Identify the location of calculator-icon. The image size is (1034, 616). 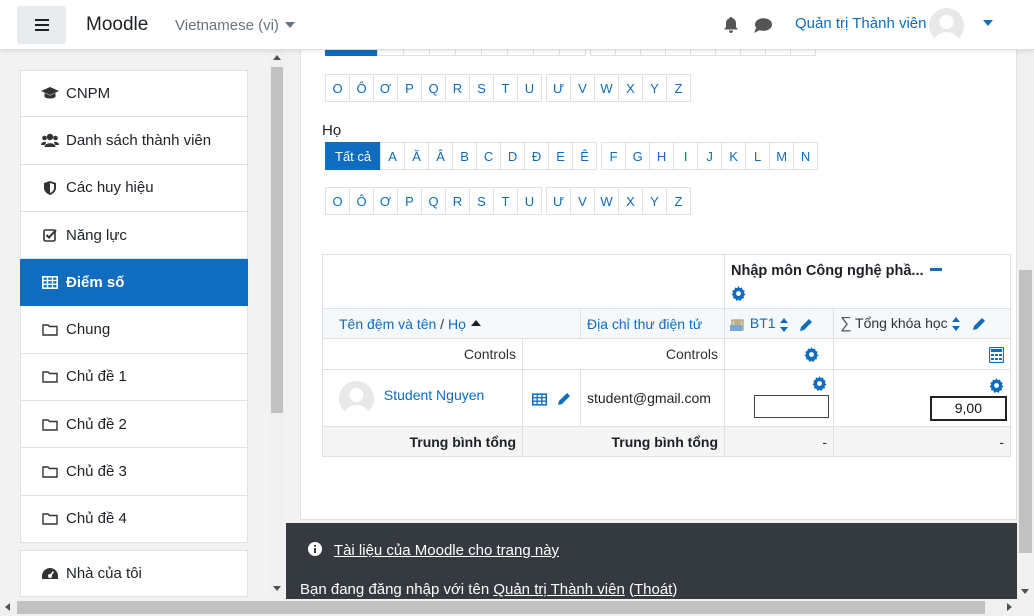
(996, 354).